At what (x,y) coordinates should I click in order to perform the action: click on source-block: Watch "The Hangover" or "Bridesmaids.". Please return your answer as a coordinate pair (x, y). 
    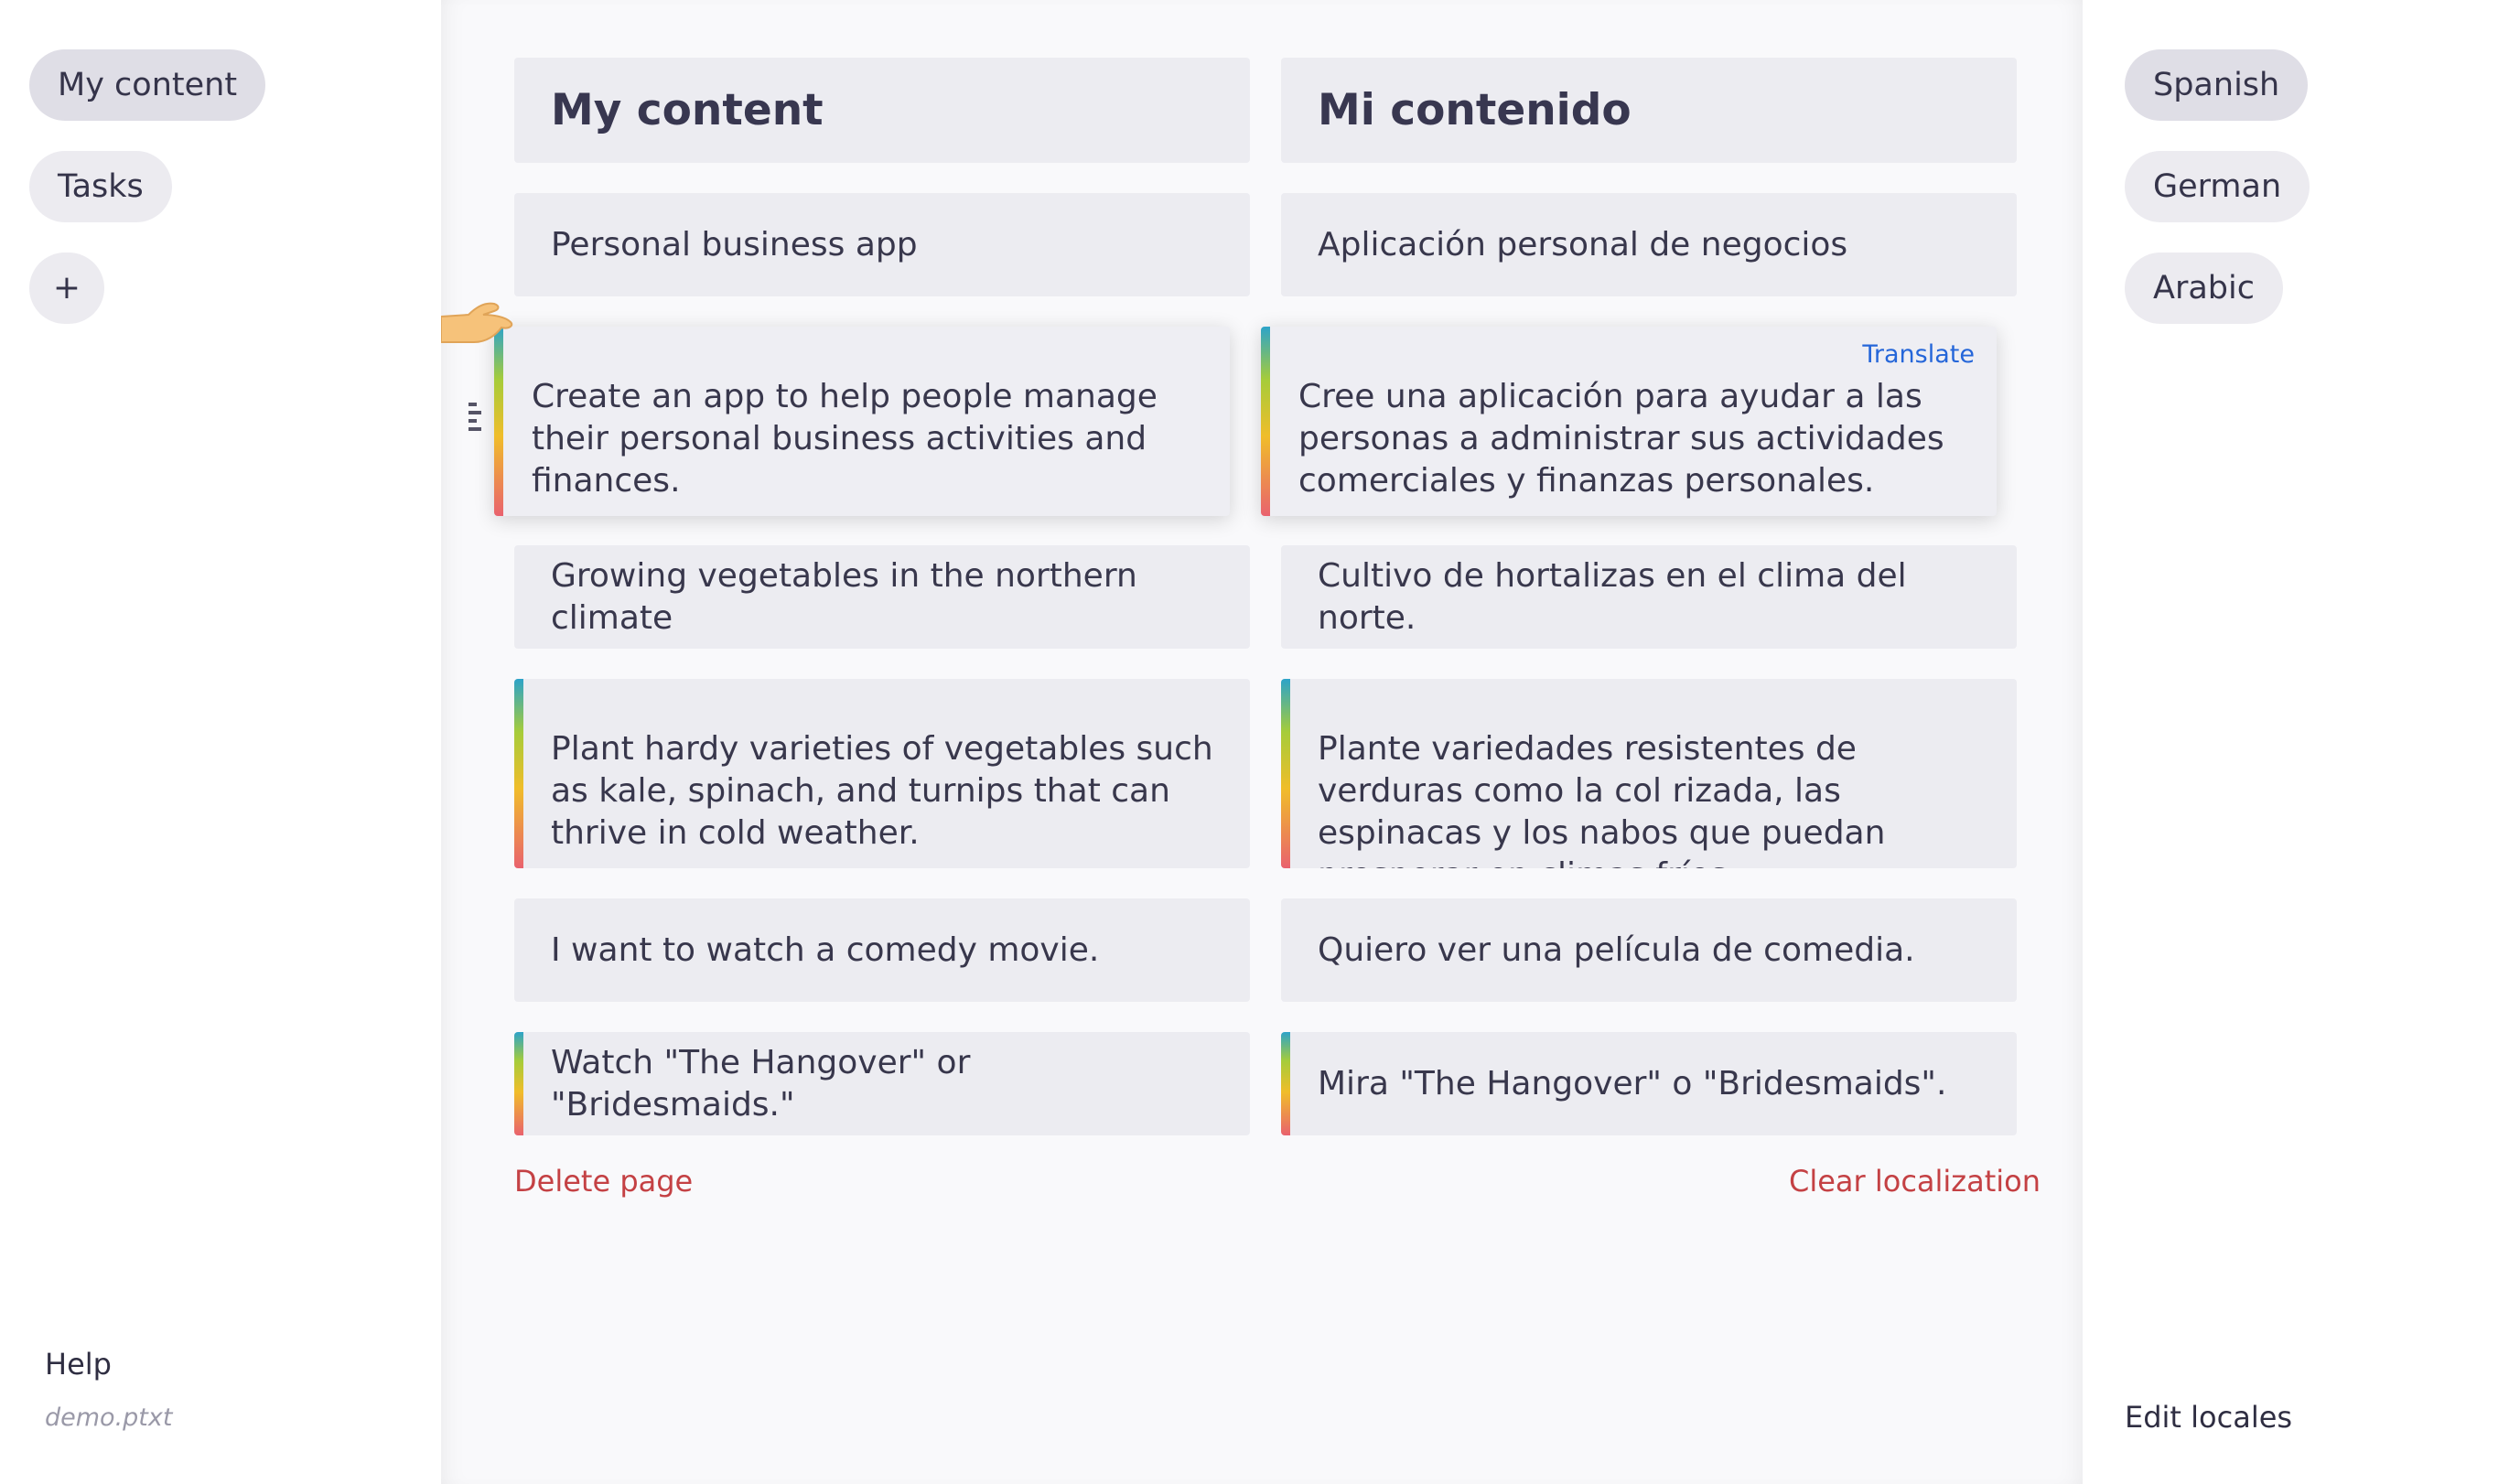
    Looking at the image, I should click on (882, 1083).